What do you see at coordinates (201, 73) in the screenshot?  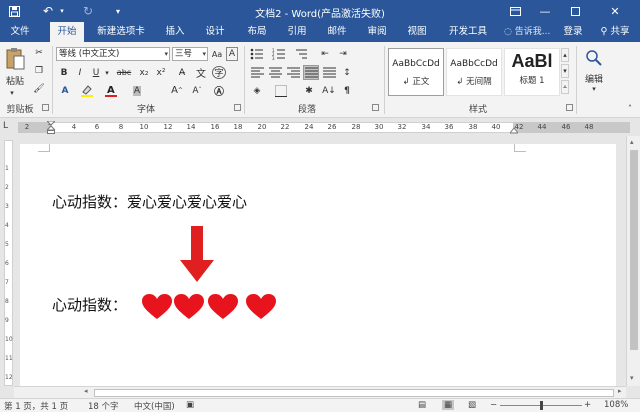 I see `phonetic-guide-icon: 文` at bounding box center [201, 73].